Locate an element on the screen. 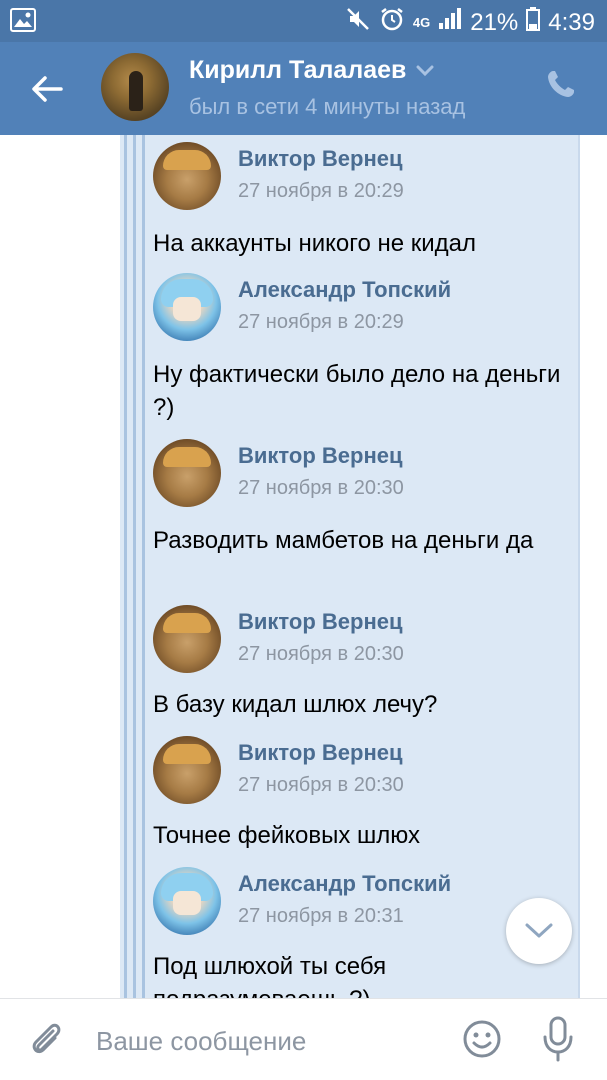 The height and width of the screenshot is (1080, 607). emoji-button is located at coordinates (483, 1040).